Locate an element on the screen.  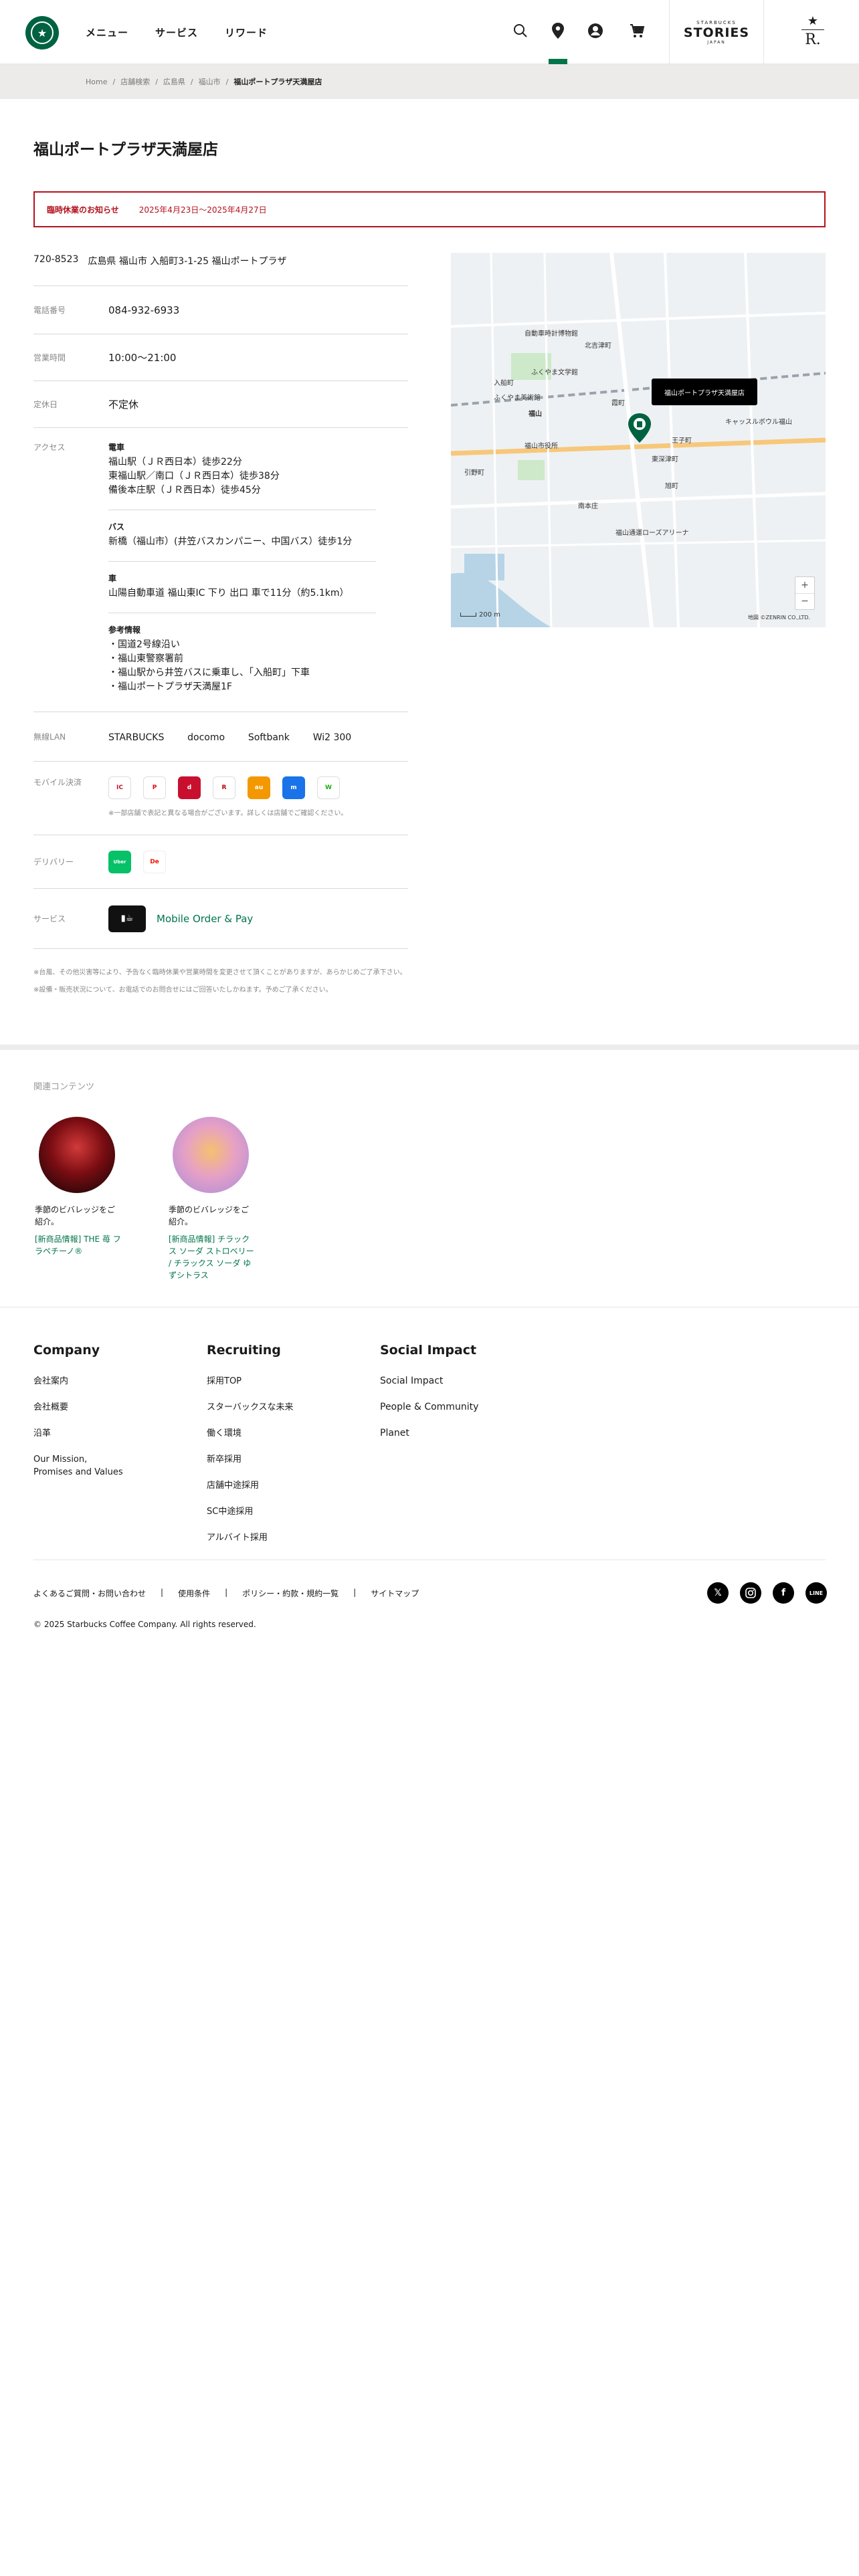
map-label: 自動車時計博物館 is located at coordinates (551, 334).